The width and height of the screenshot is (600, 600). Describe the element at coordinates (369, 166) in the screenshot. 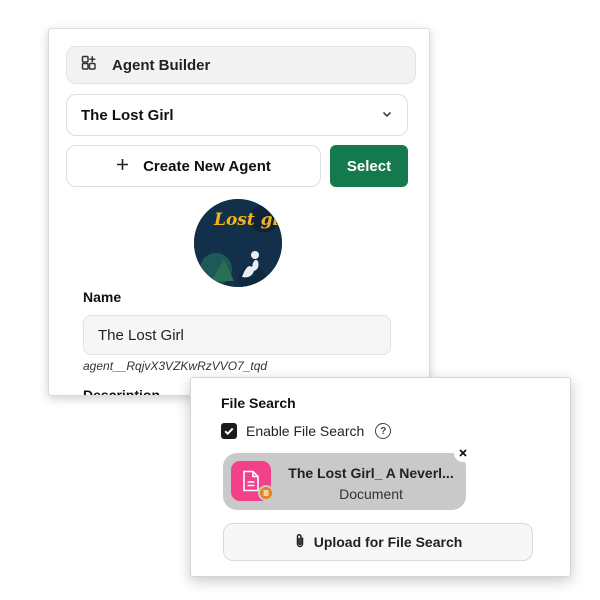

I see `select-button: Select` at that location.